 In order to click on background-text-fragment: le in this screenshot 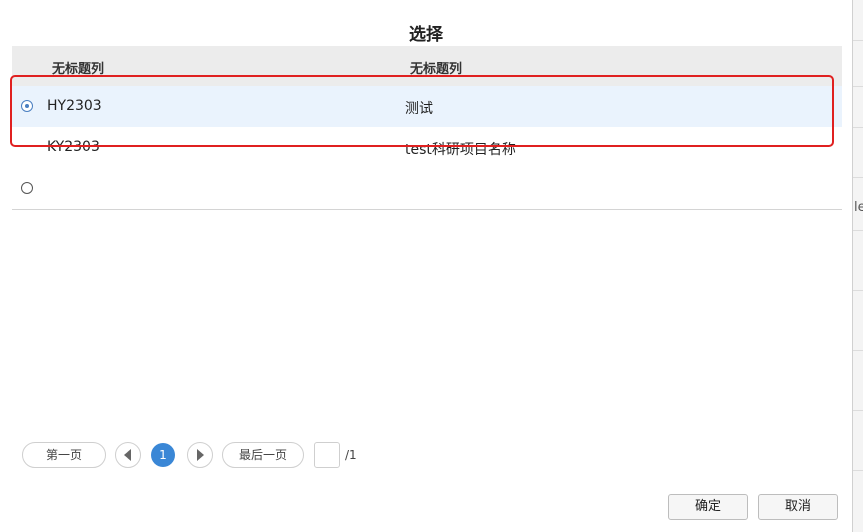, I will do `click(858, 207)`.